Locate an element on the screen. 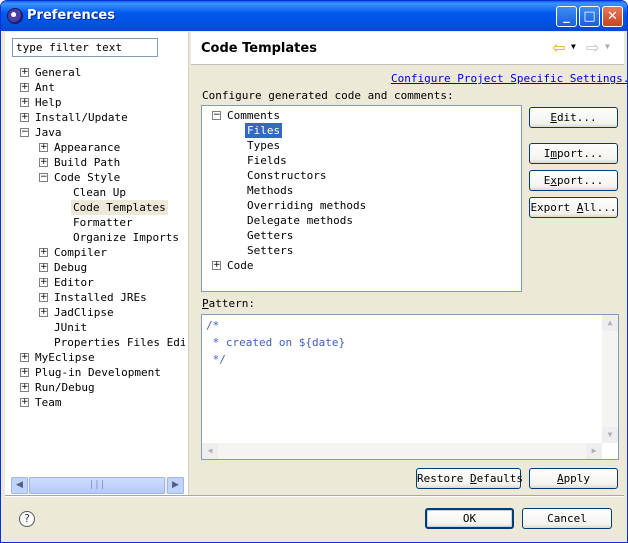 This screenshot has width=628, height=543. forward-history-dropdown-icon: ▼ is located at coordinates (607, 46).